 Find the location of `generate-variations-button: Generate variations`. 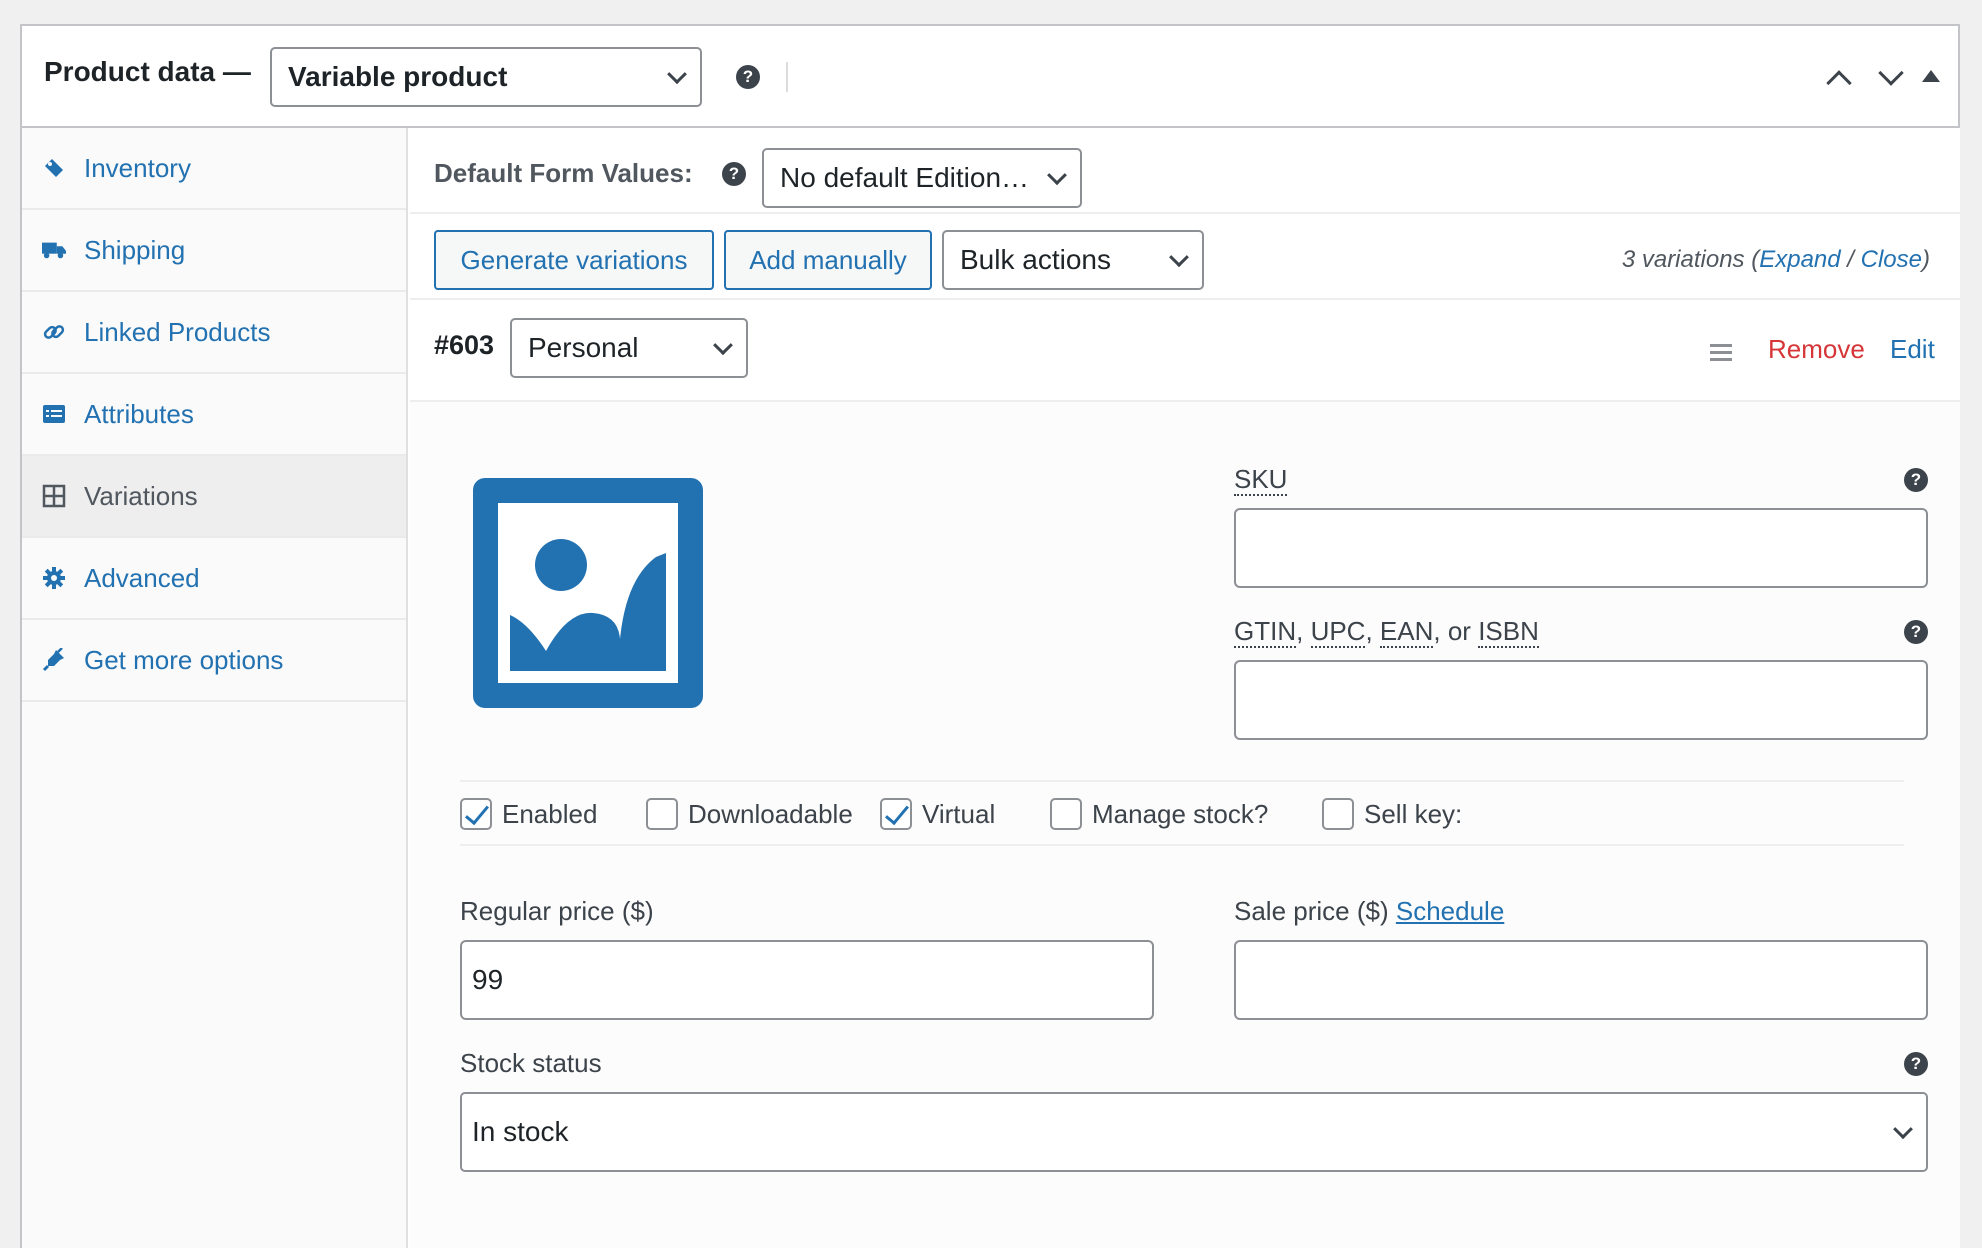

generate-variations-button: Generate variations is located at coordinates (574, 260).